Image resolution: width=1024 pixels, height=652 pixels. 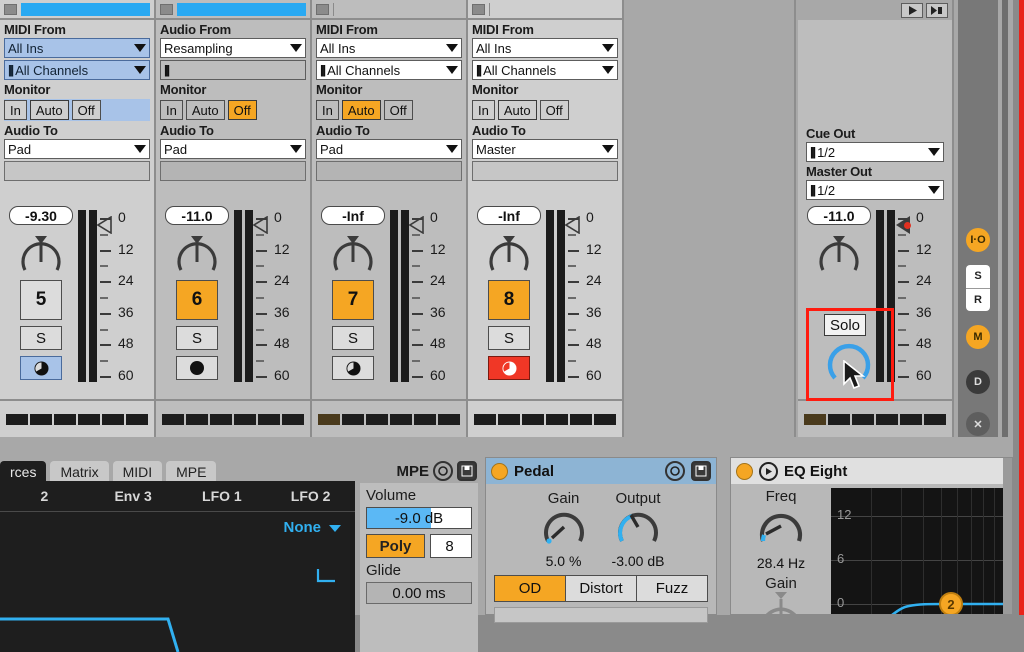 What do you see at coordinates (41, 338) in the screenshot?
I see `solo-button-1: S` at bounding box center [41, 338].